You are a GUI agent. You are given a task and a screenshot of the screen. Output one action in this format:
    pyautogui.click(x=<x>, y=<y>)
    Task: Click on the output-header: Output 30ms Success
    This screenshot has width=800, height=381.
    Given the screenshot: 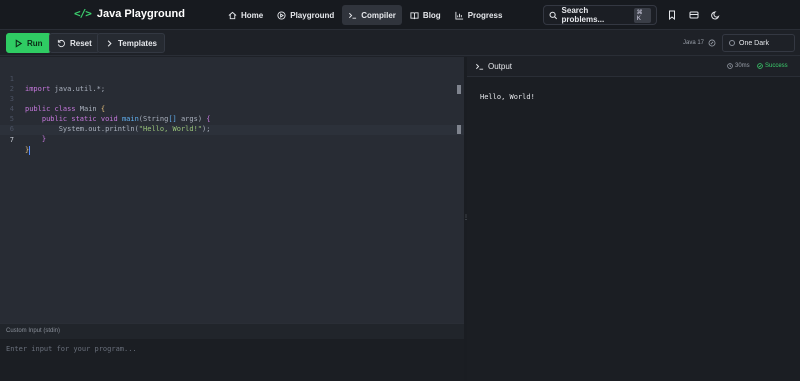 What is the action you would take?
    pyautogui.click(x=633, y=67)
    